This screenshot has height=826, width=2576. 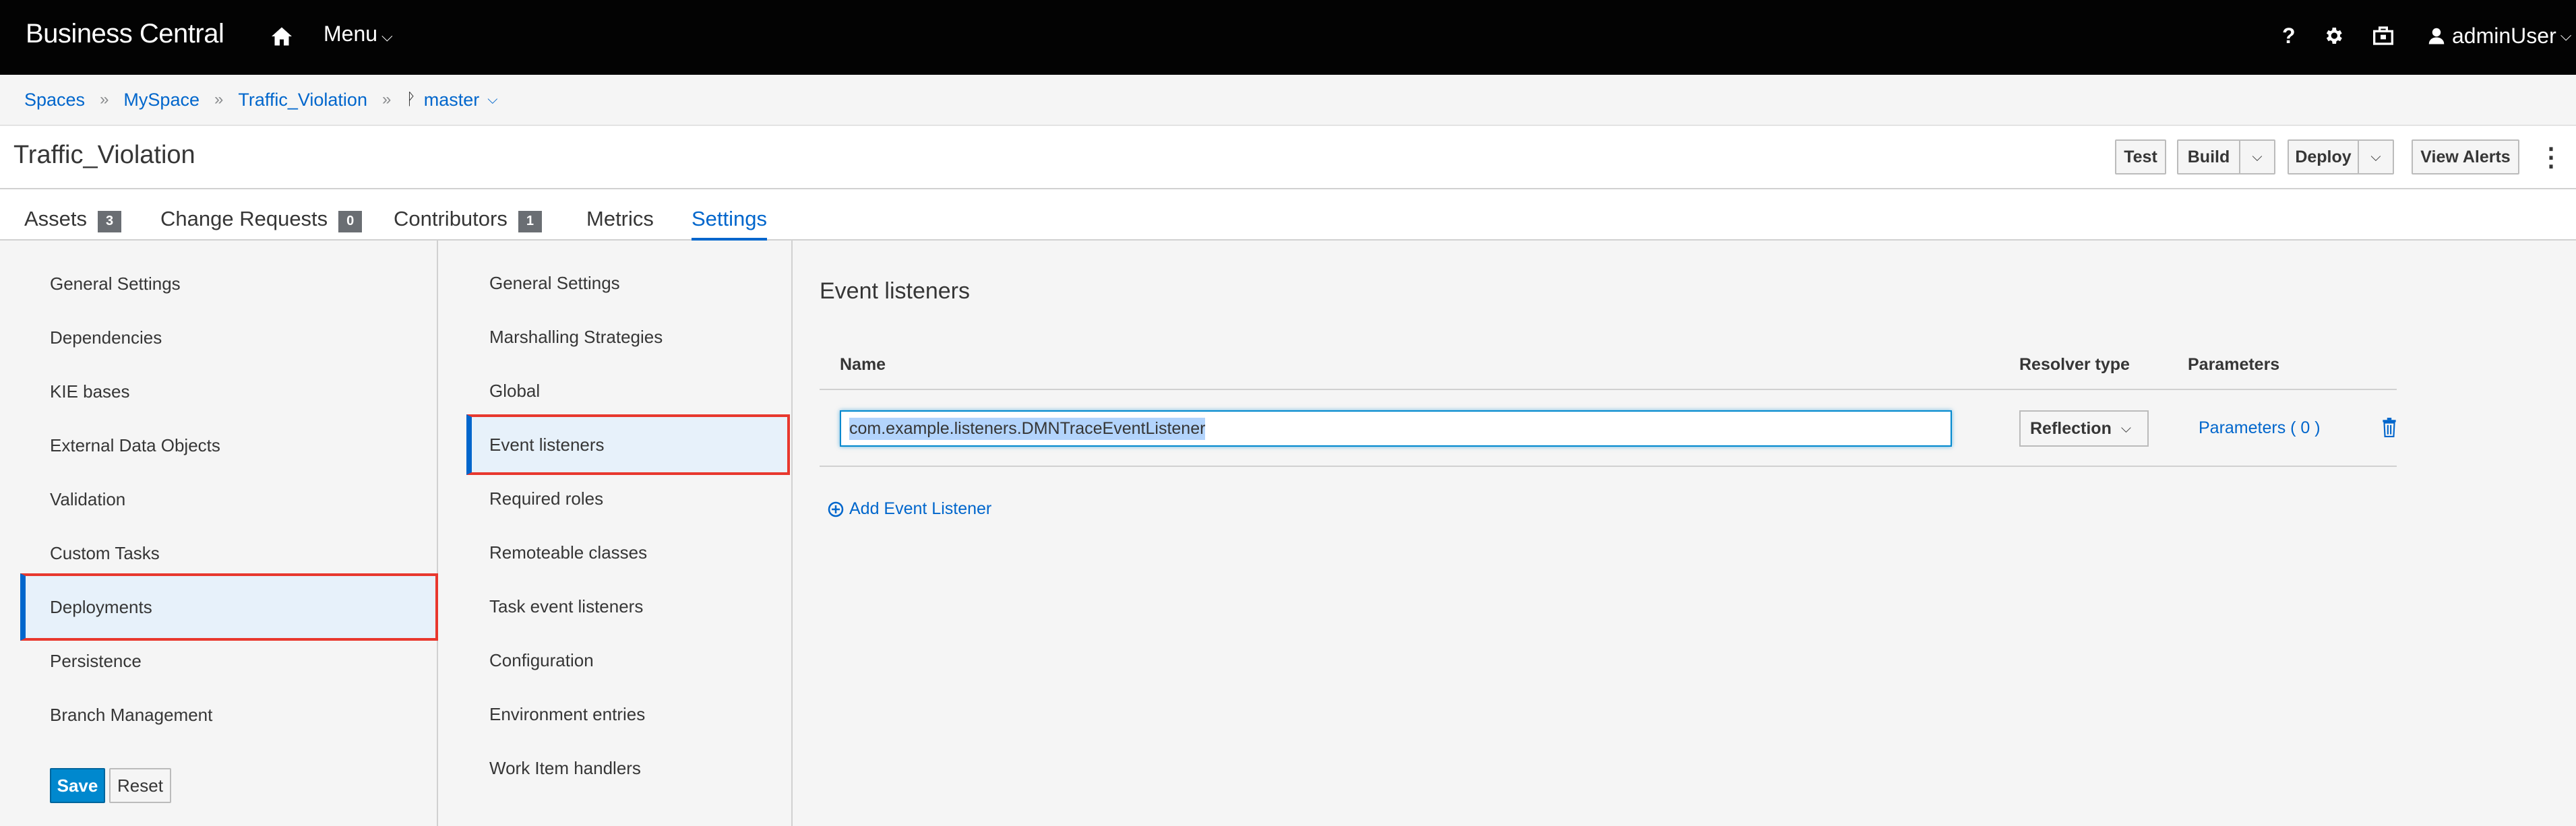 What do you see at coordinates (229, 715) in the screenshot?
I see `settings-nav-branch-management: Branch Management` at bounding box center [229, 715].